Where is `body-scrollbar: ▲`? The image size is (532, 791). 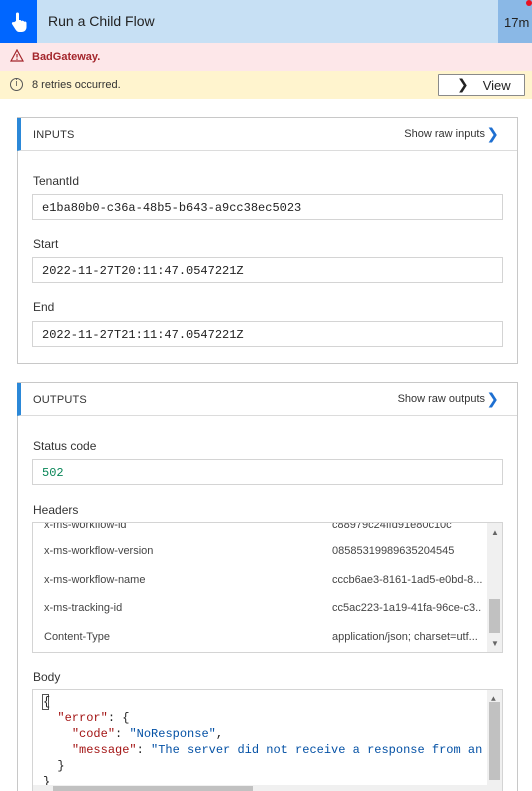
body-scrollbar: ▲ is located at coordinates (494, 740).